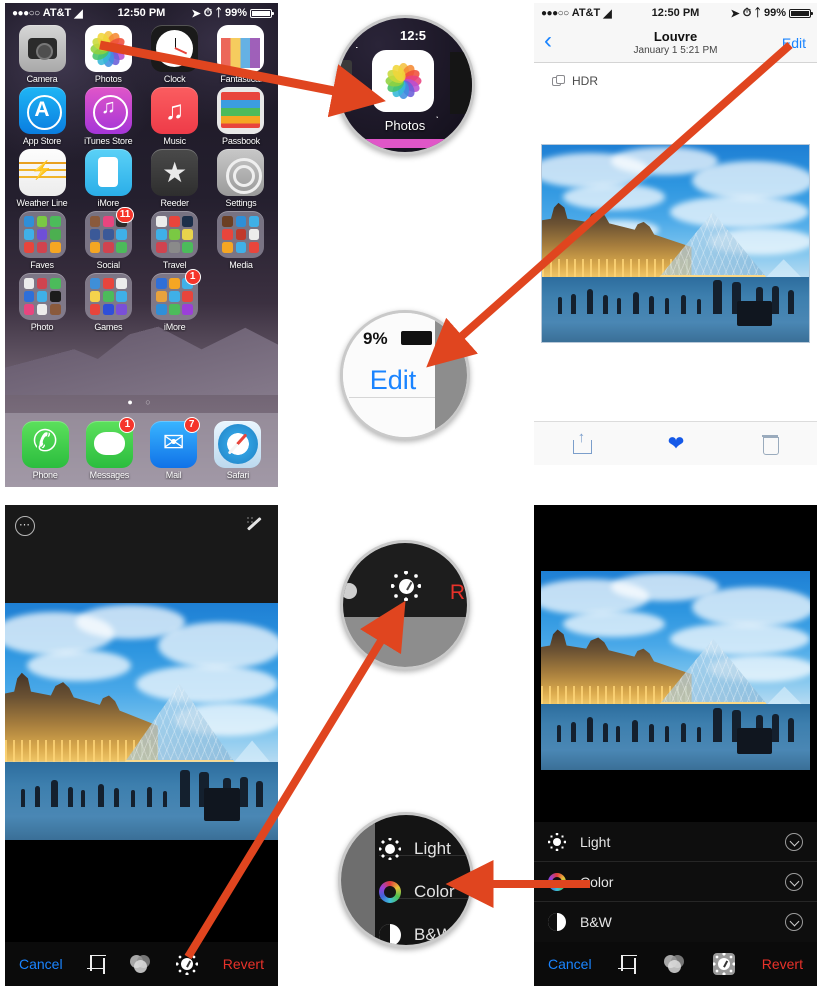 This screenshot has width=817, height=986. I want to click on magnifier-battery-fragment: 9%, so click(375, 338).